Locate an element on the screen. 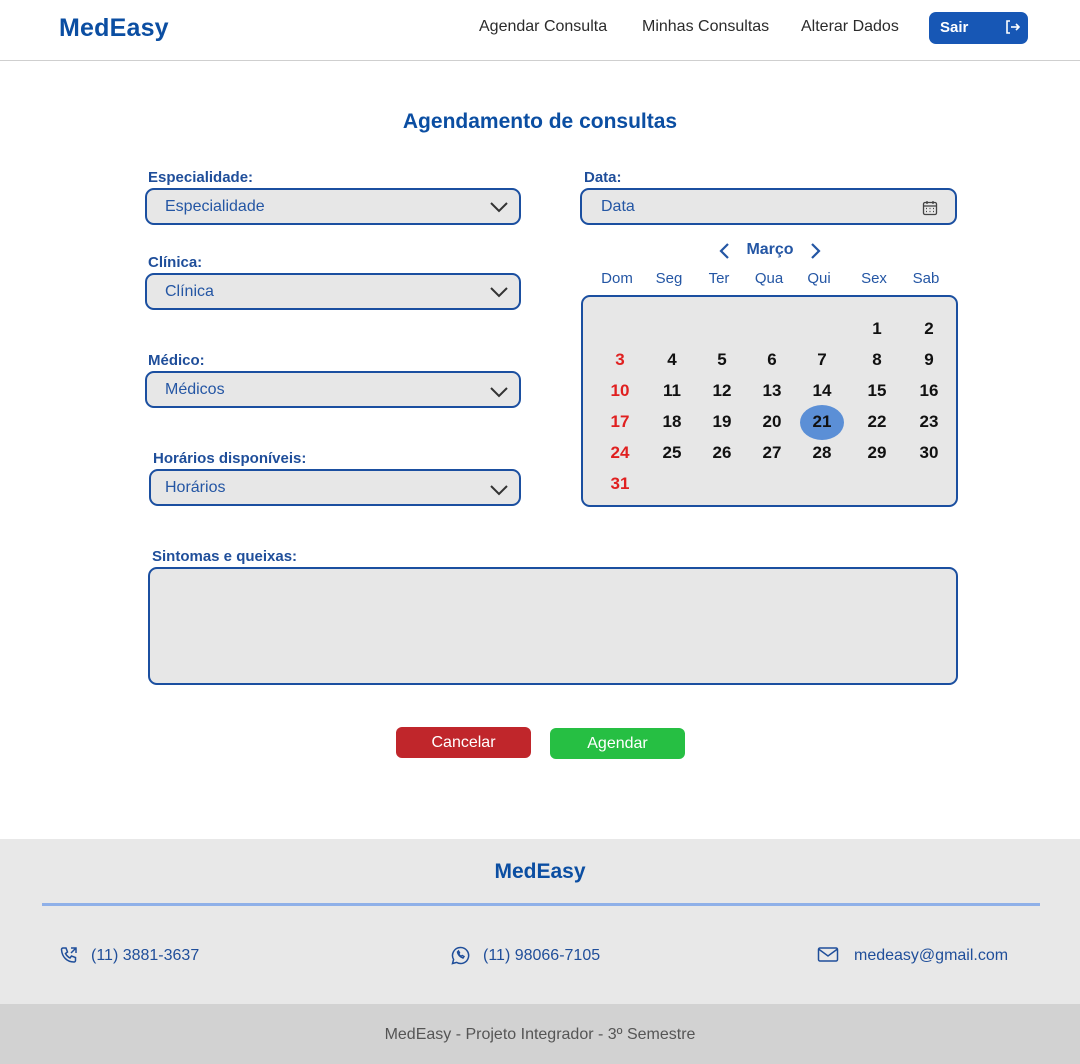  medico-value: Médicos is located at coordinates (195, 389).